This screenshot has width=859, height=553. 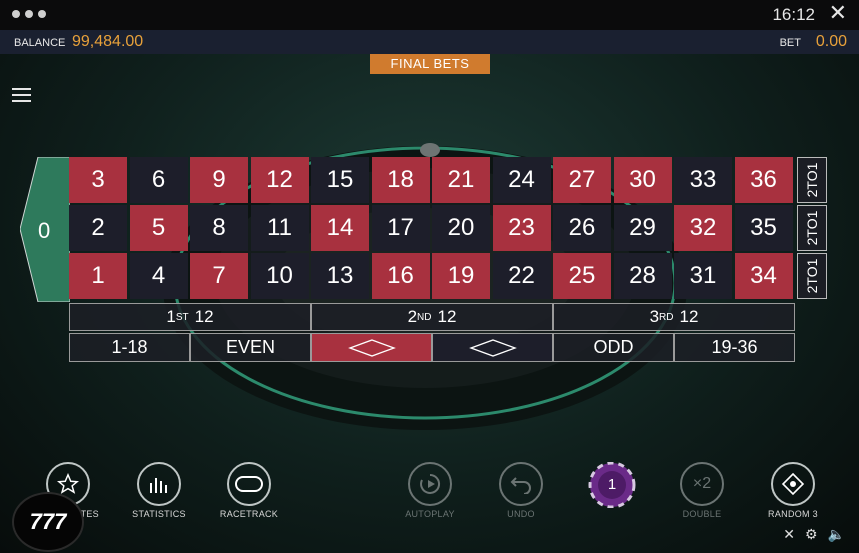 I want to click on statistics-button: STATISTICS, so click(x=159, y=490).